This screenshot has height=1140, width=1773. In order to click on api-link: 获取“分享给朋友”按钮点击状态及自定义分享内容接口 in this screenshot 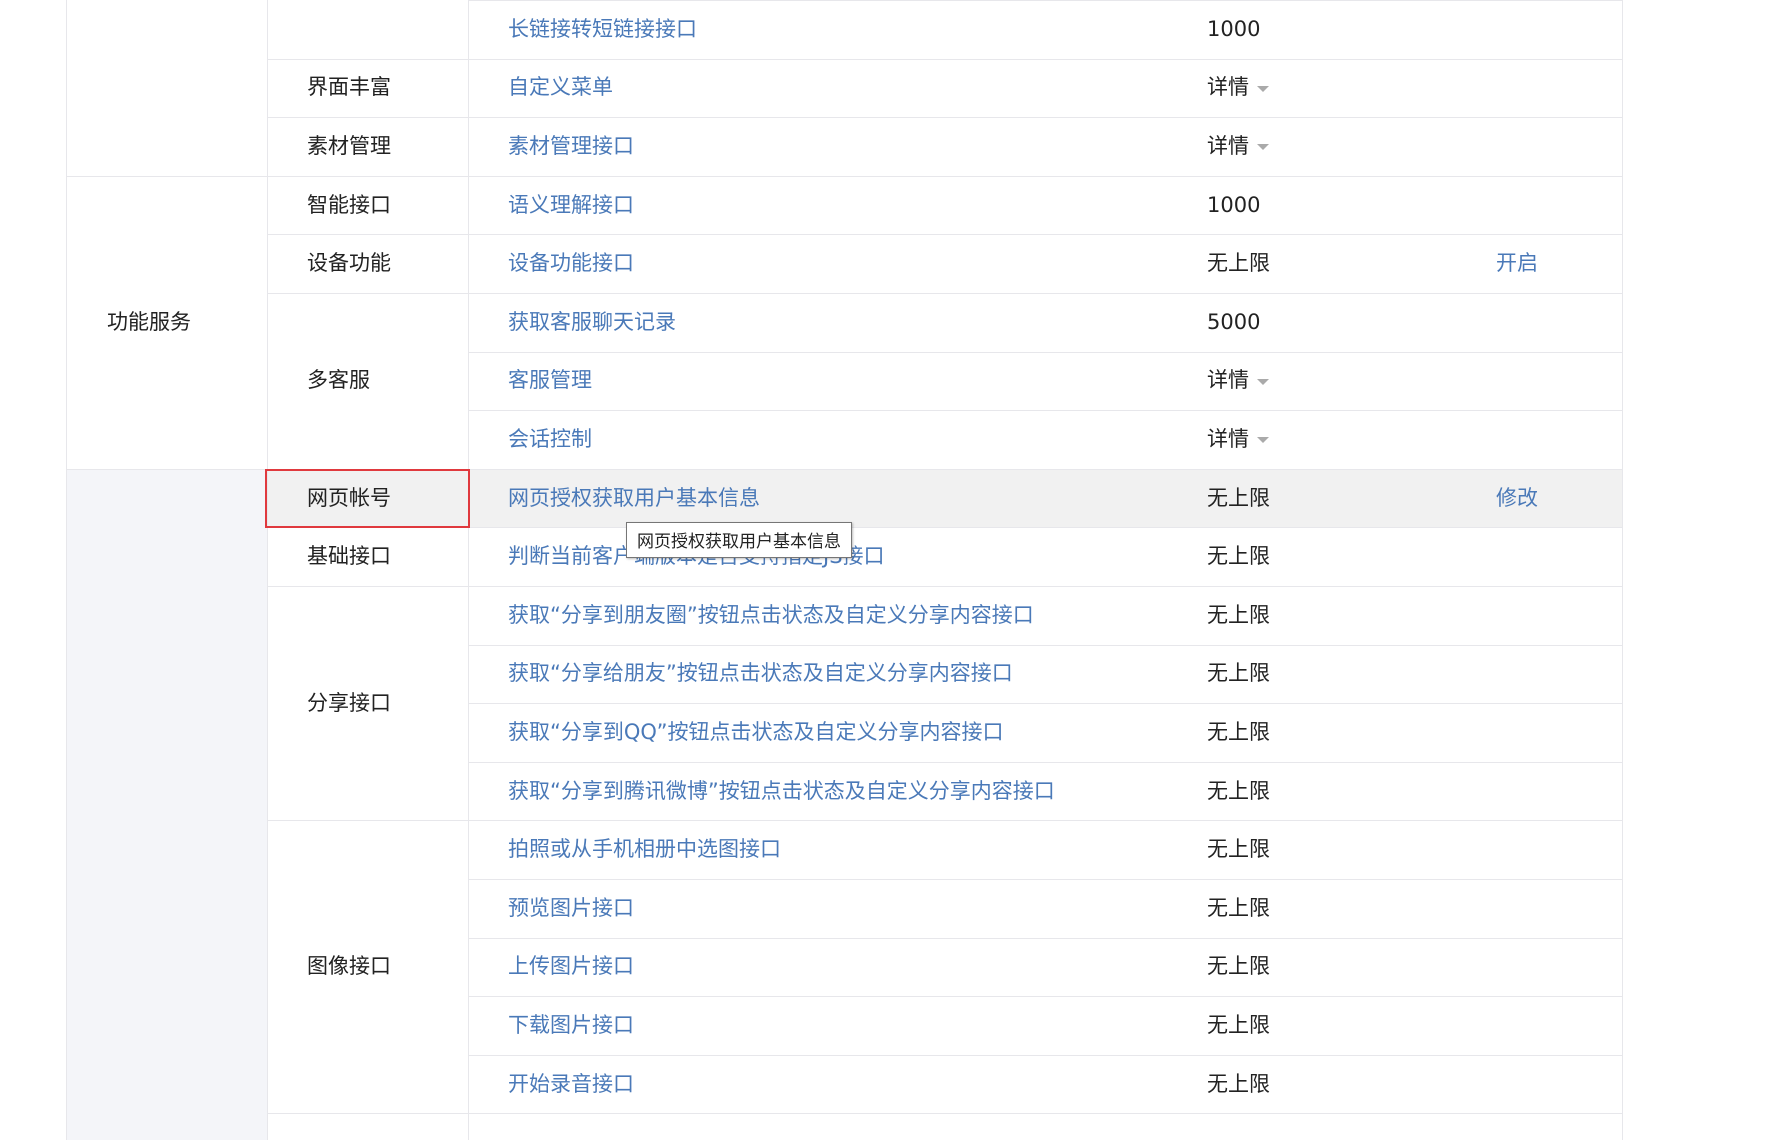, I will do `click(837, 674)`.